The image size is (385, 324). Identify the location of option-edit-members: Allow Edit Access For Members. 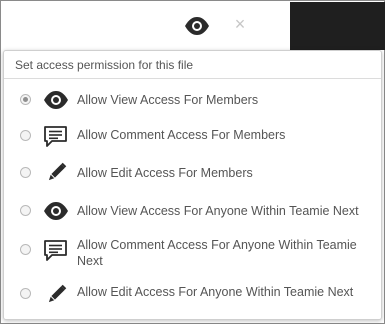
(192, 176).